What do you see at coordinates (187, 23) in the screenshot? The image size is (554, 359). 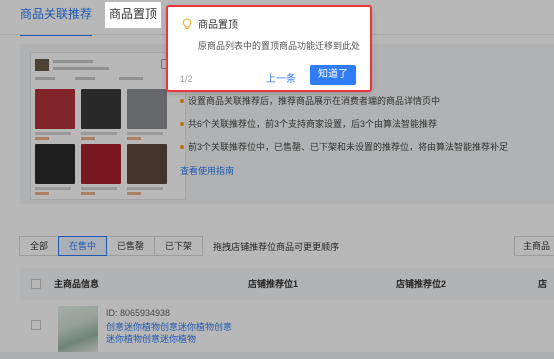 I see `lightbulb-icon` at bounding box center [187, 23].